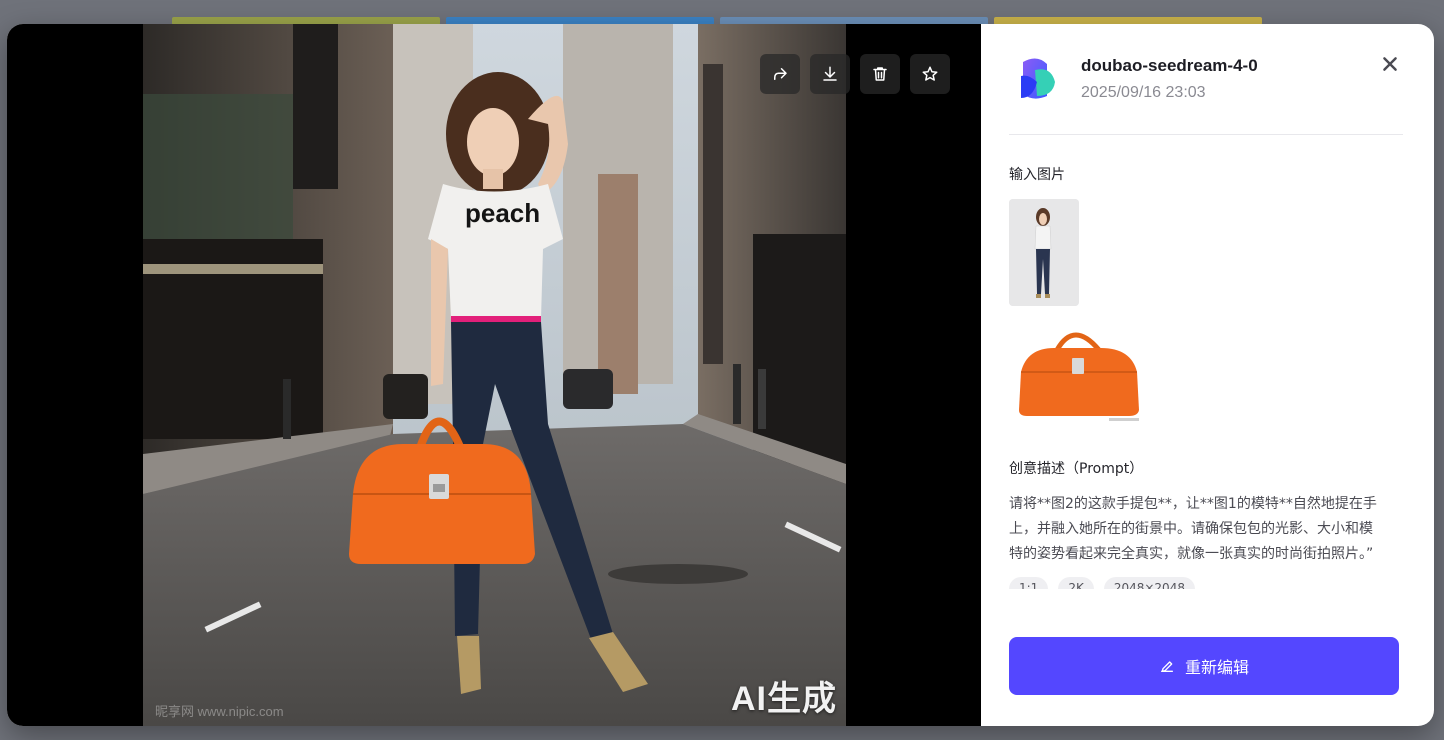  Describe the element at coordinates (1206, 79) in the screenshot. I see `panel-header: doubao-seedream-4-0 2025/09/16 23:03` at that location.